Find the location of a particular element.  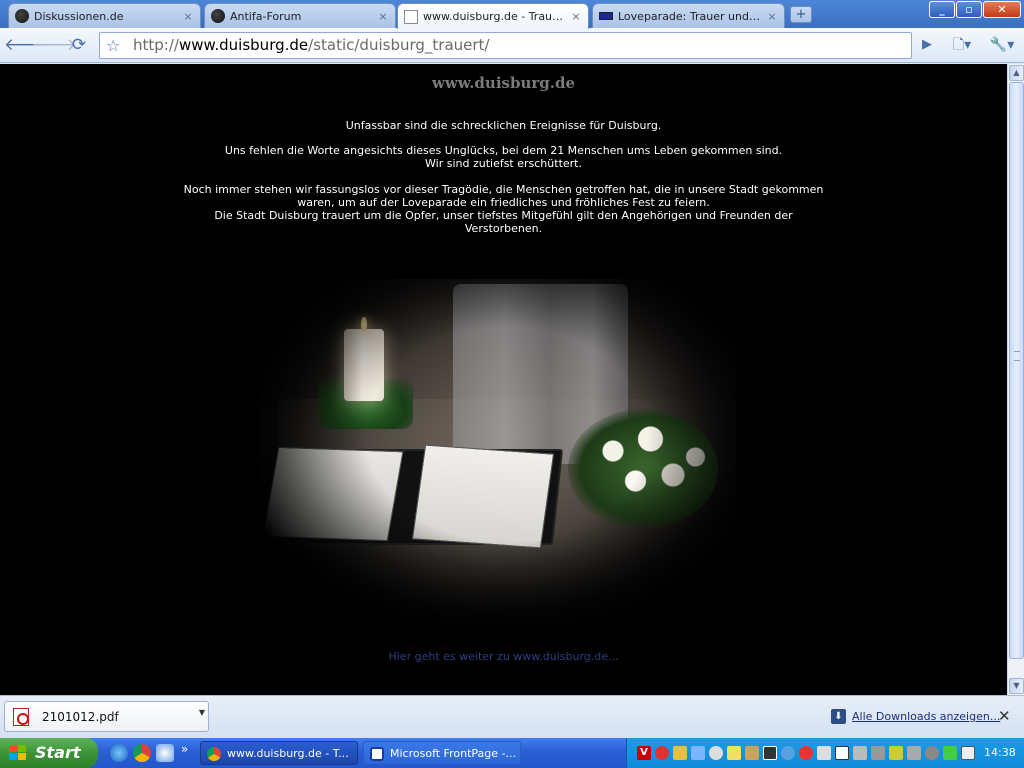

safely-remove-icon is located at coordinates (950, 753).